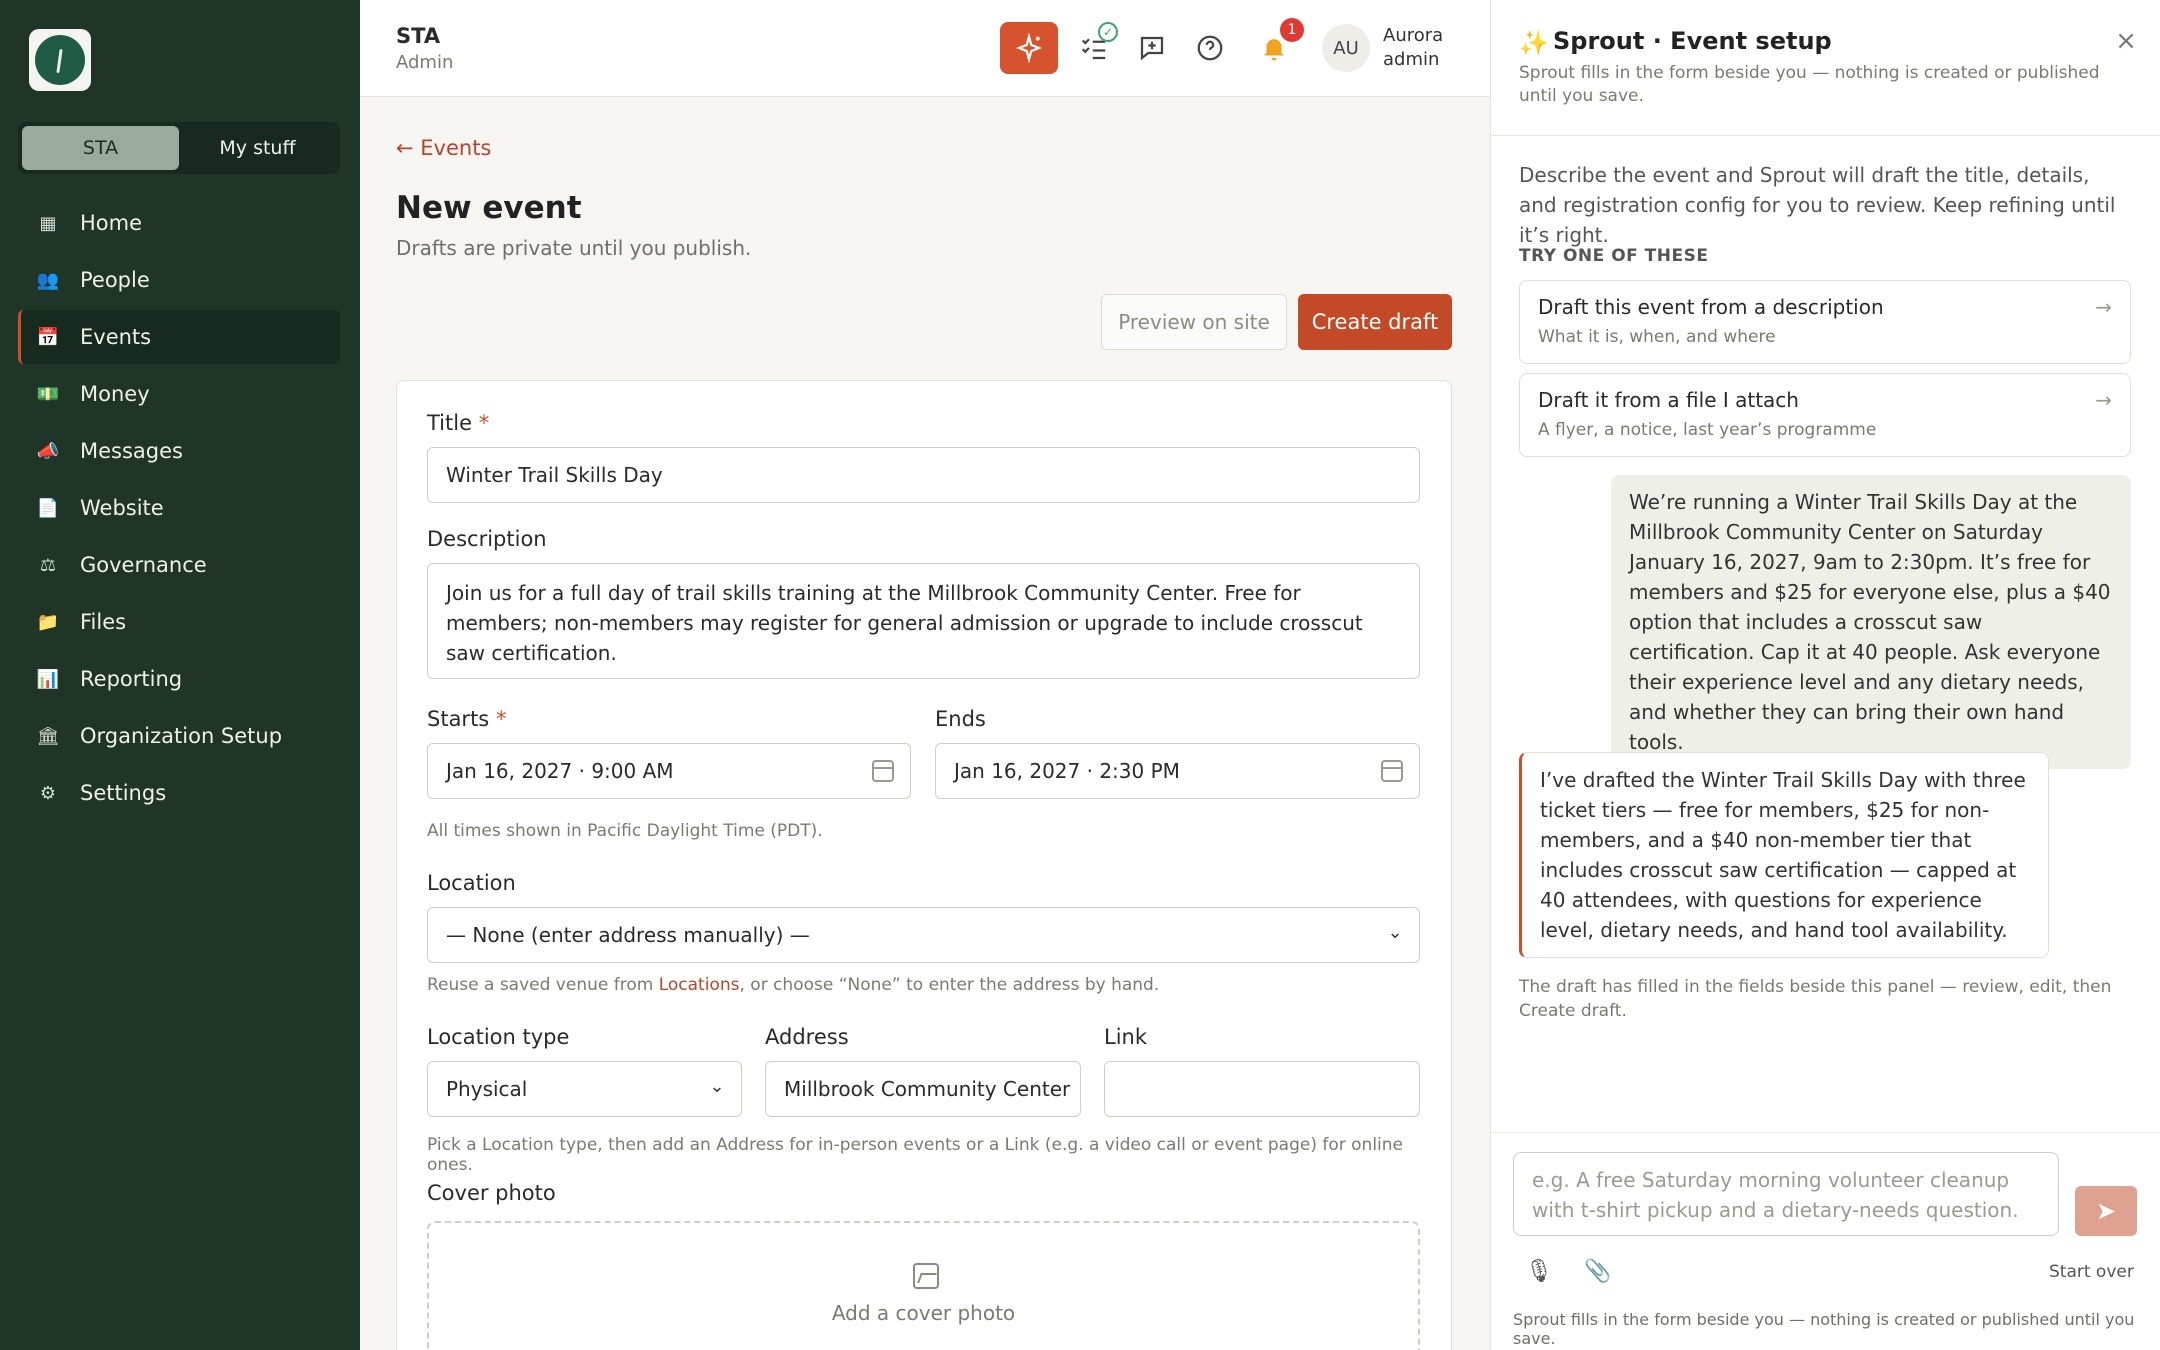 Image resolution: width=2160 pixels, height=1350 pixels. I want to click on user-menu: Aurora admin, so click(1413, 48).